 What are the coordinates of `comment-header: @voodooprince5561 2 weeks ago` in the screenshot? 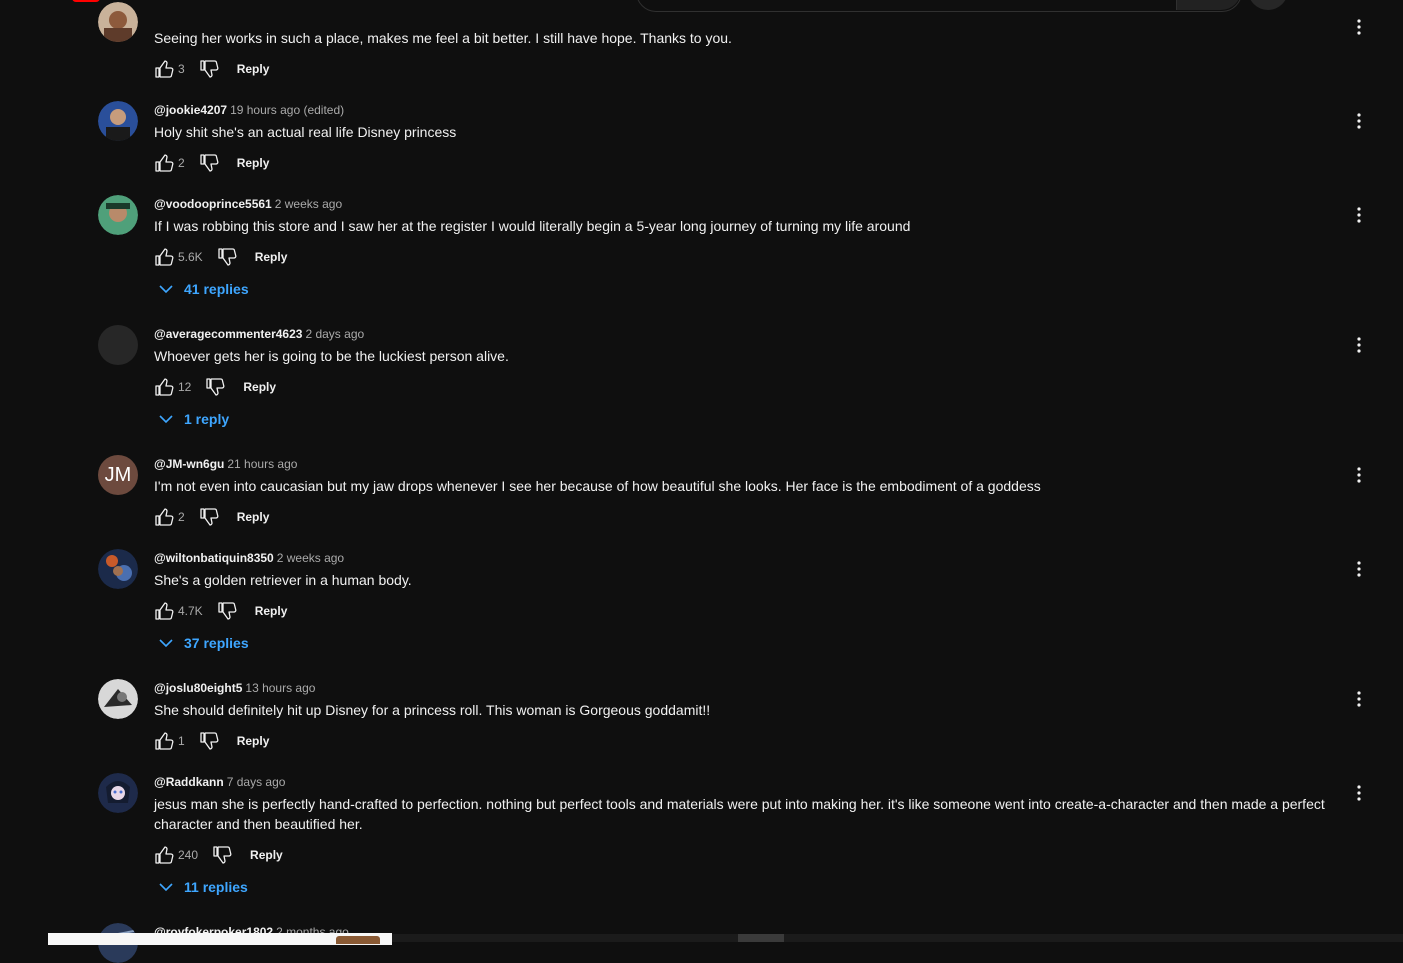 It's located at (248, 204).